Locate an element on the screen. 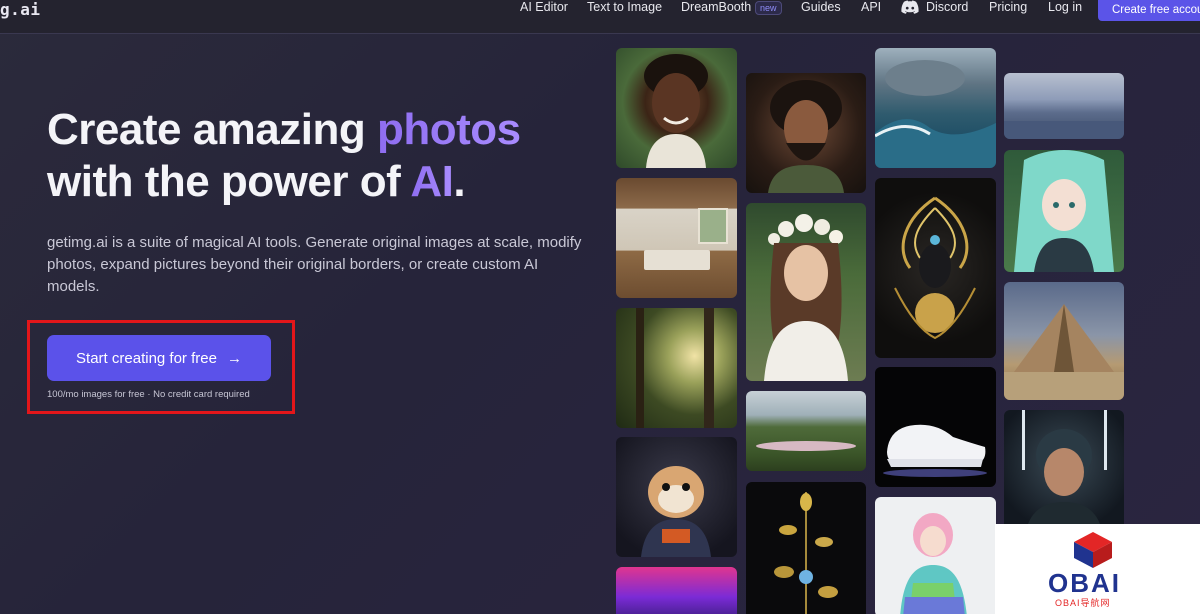 This screenshot has width=1200, height=614. logo: g.ai is located at coordinates (20, 9).